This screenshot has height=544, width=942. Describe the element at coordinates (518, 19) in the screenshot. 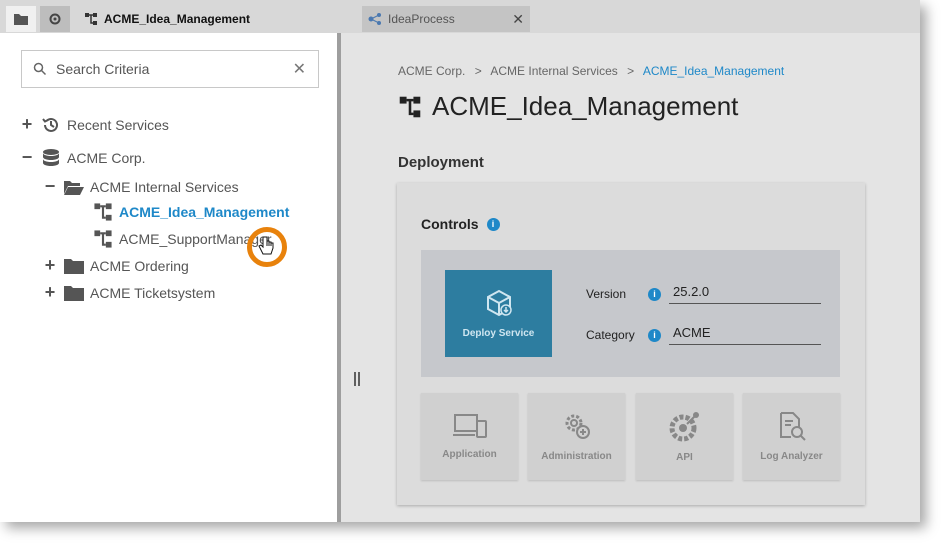

I see `close-icon: ✕` at that location.